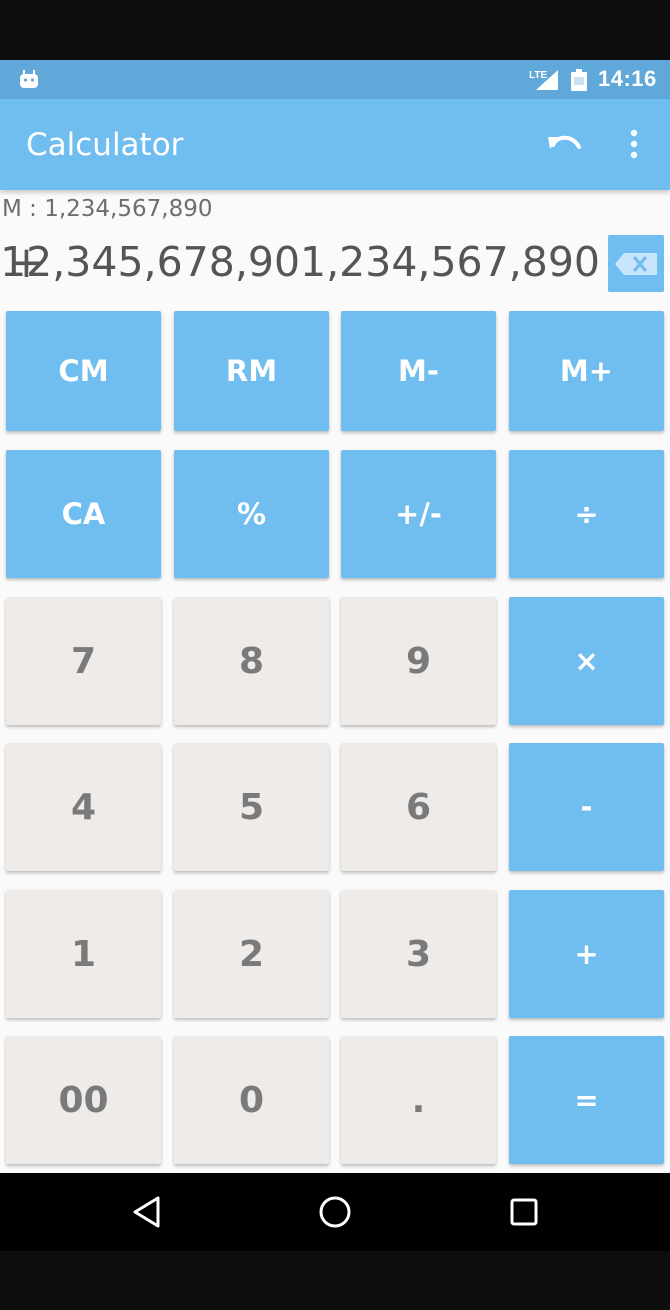 This screenshot has height=1310, width=670. I want to click on memory-readout: M : 1,234,567,890, so click(107, 209).